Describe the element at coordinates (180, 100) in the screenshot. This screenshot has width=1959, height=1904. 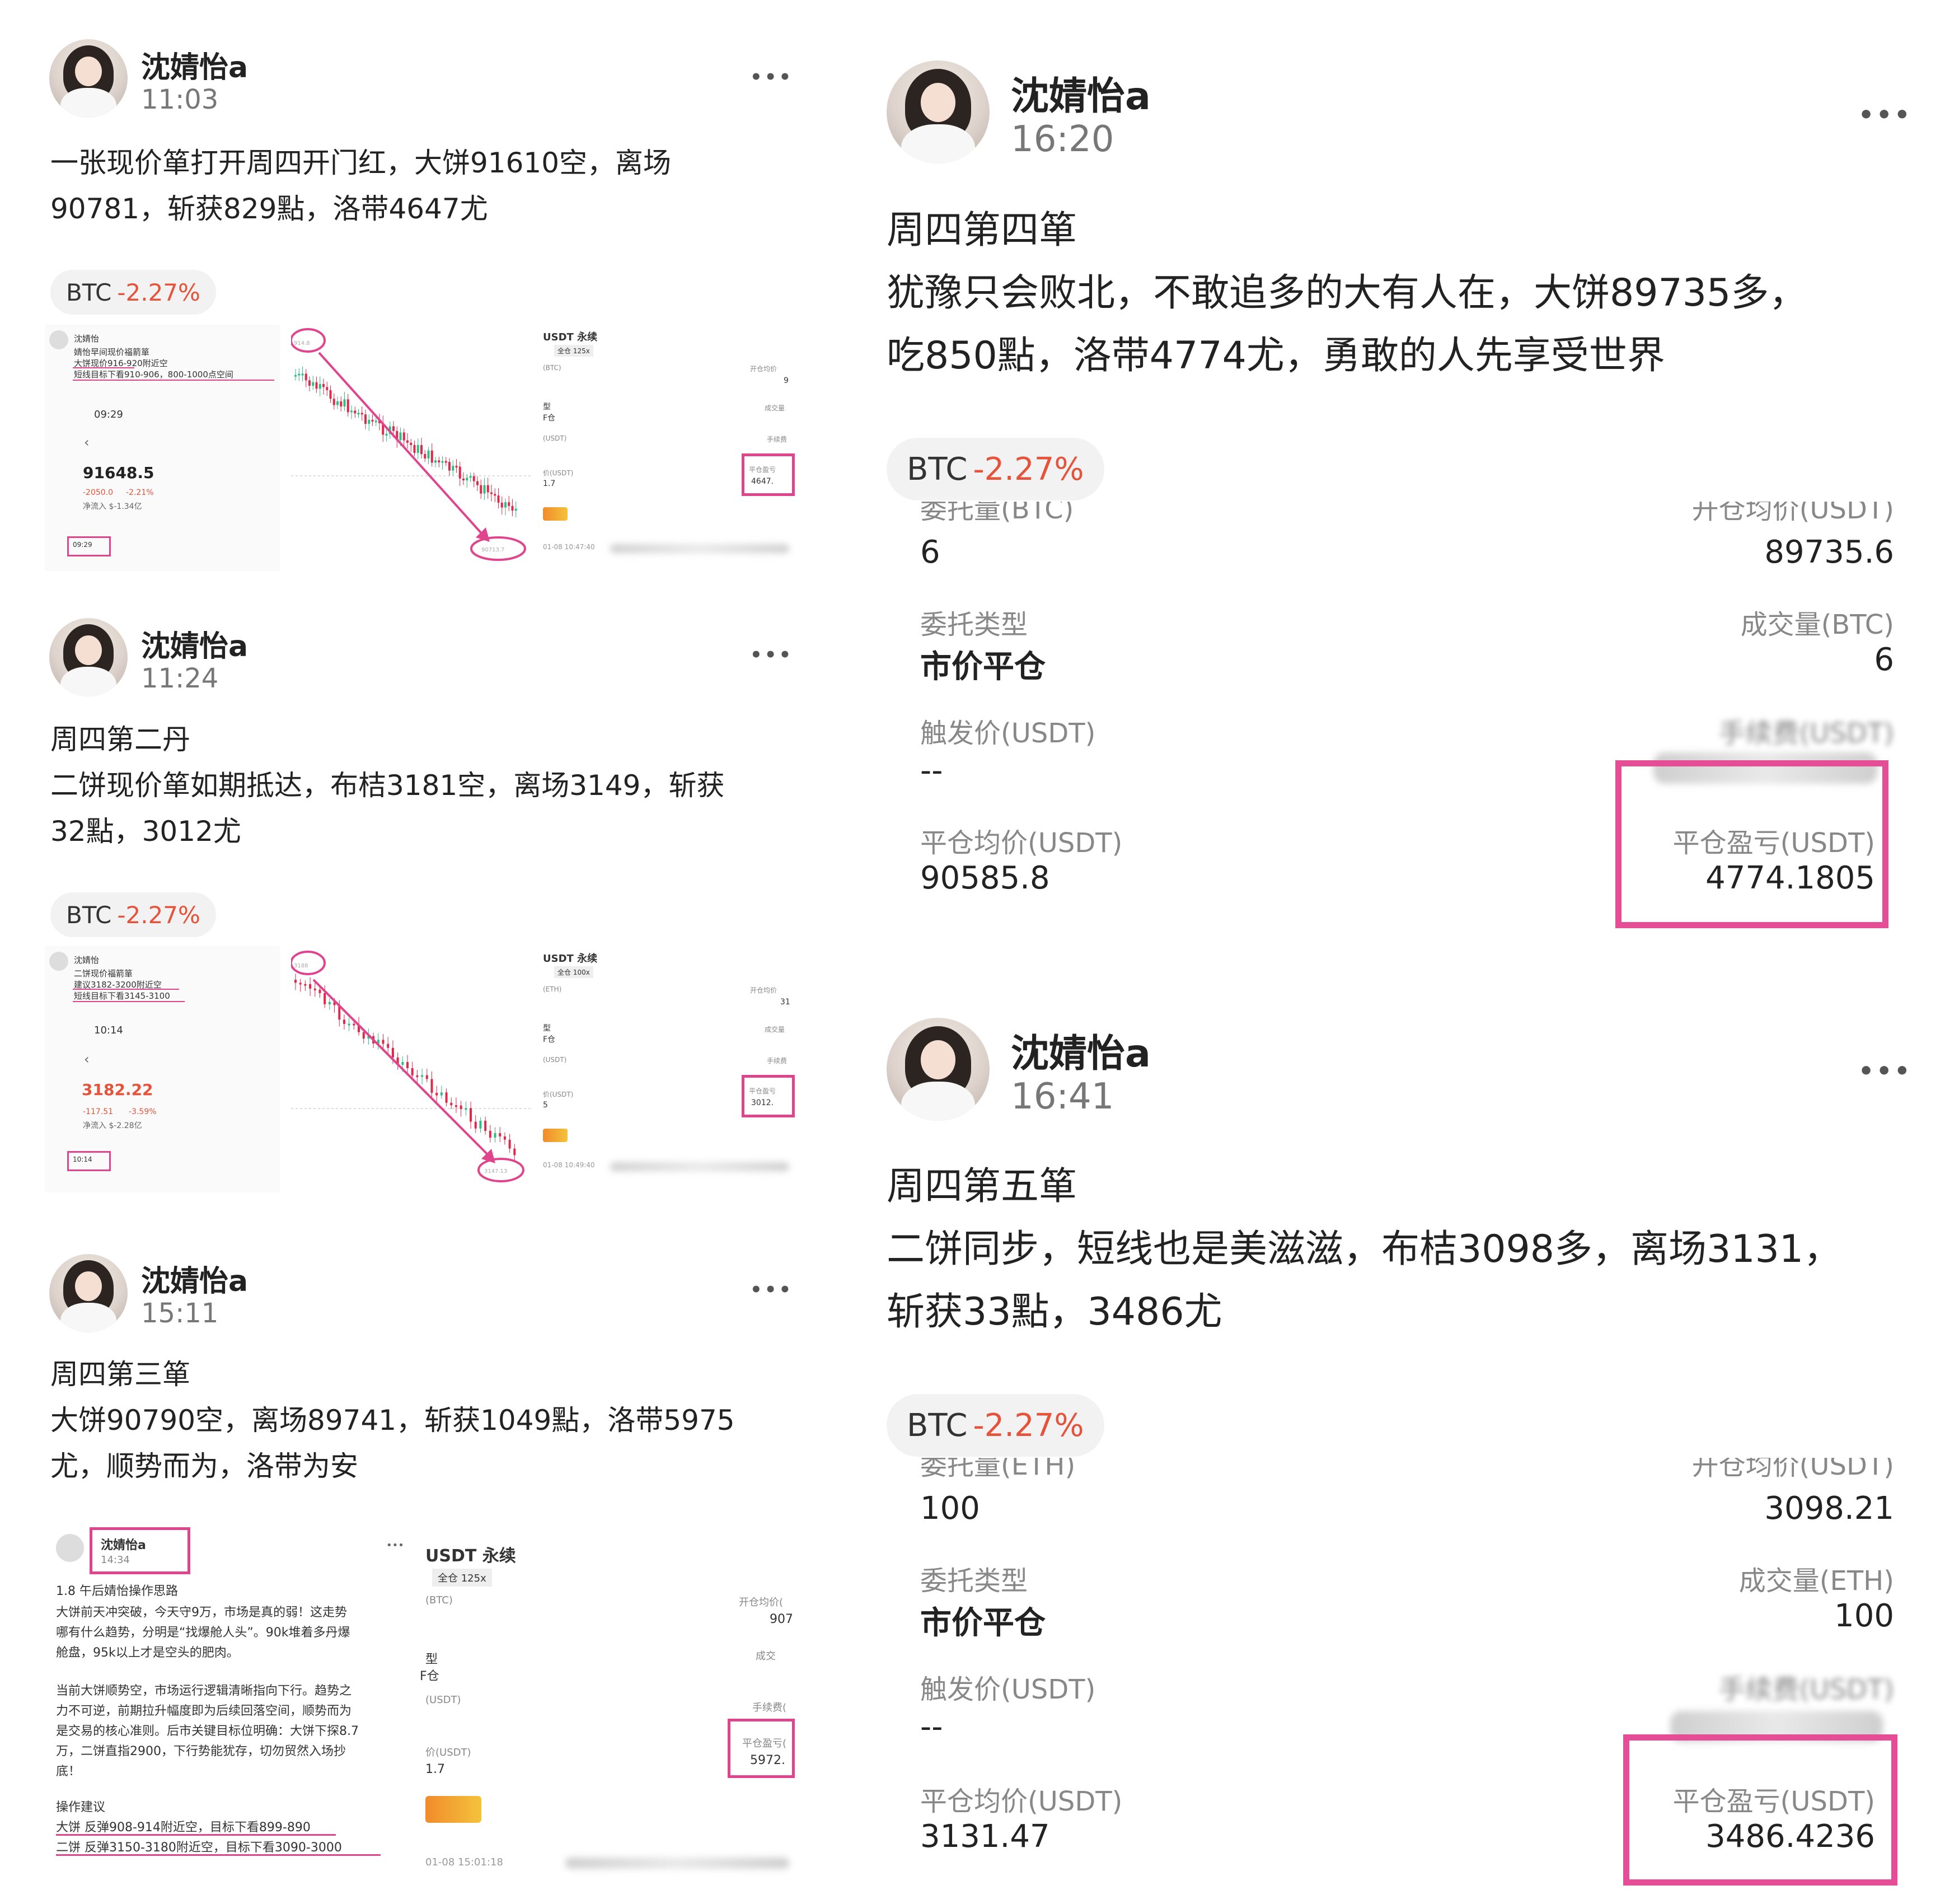
I see `post-time: 11:03` at that location.